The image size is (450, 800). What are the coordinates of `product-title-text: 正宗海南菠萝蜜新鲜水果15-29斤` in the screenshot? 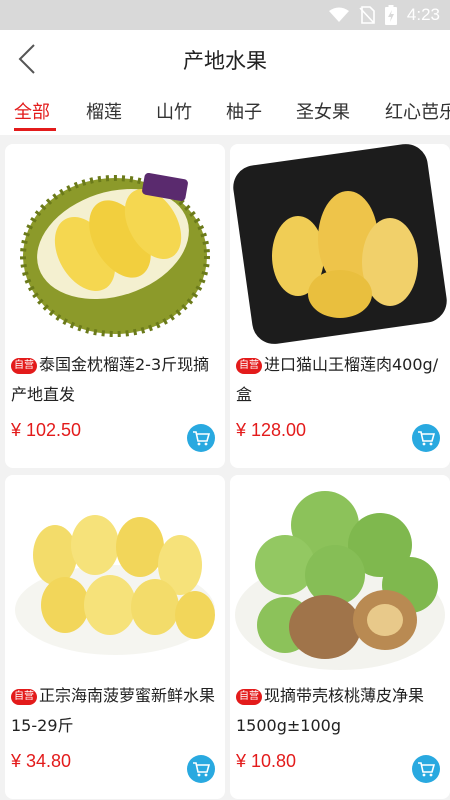 It's located at (113, 710).